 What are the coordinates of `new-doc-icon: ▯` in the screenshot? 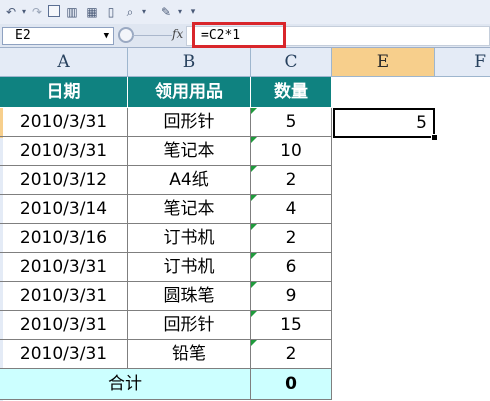 It's located at (111, 12).